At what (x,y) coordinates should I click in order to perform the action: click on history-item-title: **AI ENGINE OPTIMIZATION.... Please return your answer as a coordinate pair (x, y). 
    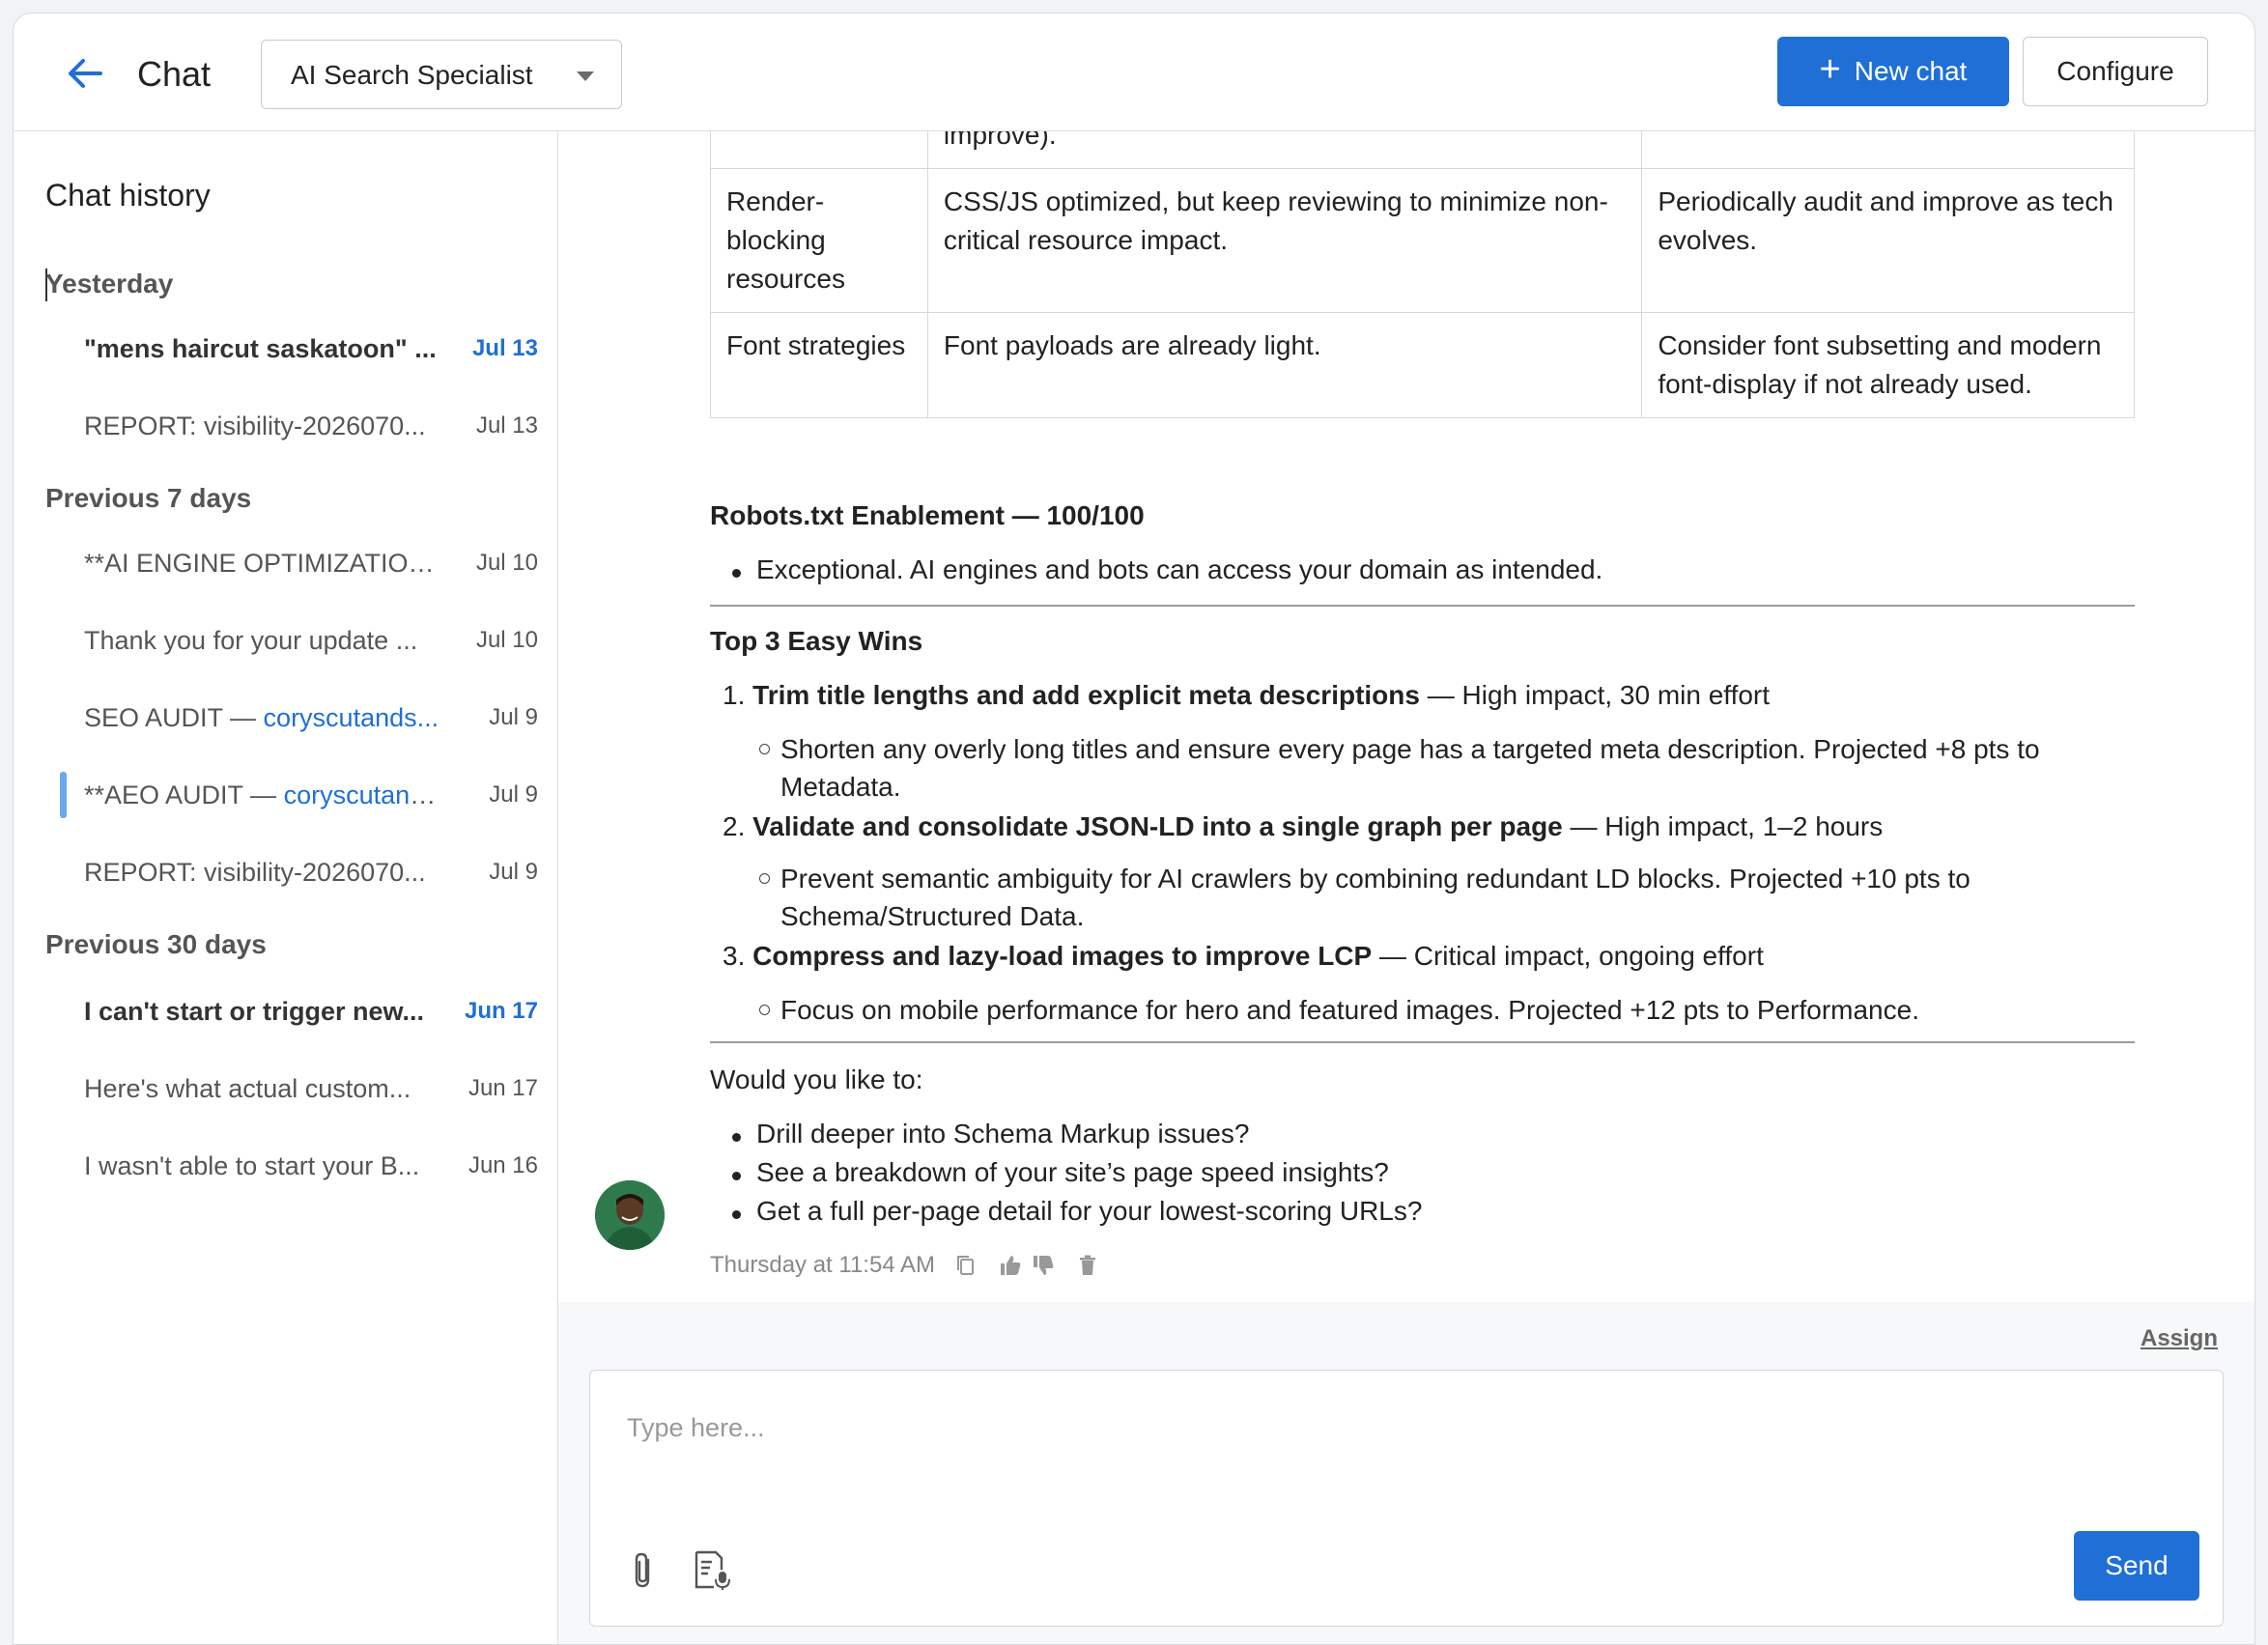
    Looking at the image, I should click on (264, 563).